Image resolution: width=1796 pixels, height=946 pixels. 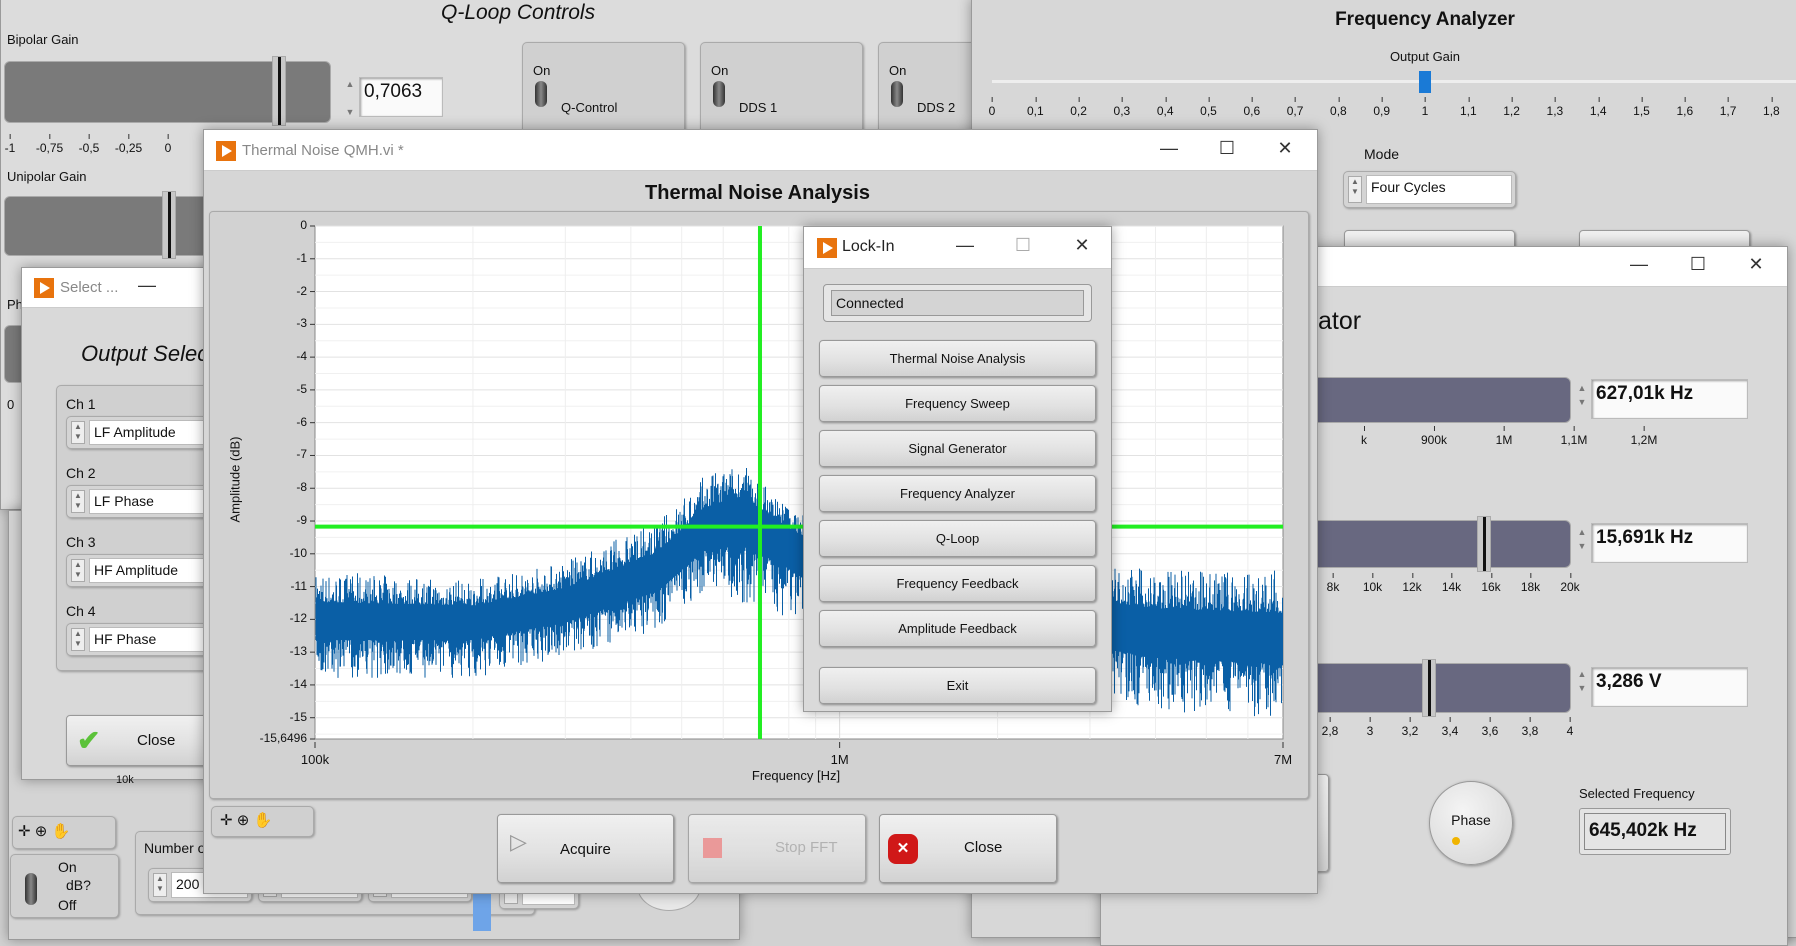 What do you see at coordinates (957, 358) in the screenshot?
I see `lockin-button-thermal-noise-analysis: Thermal Noise Analysis` at bounding box center [957, 358].